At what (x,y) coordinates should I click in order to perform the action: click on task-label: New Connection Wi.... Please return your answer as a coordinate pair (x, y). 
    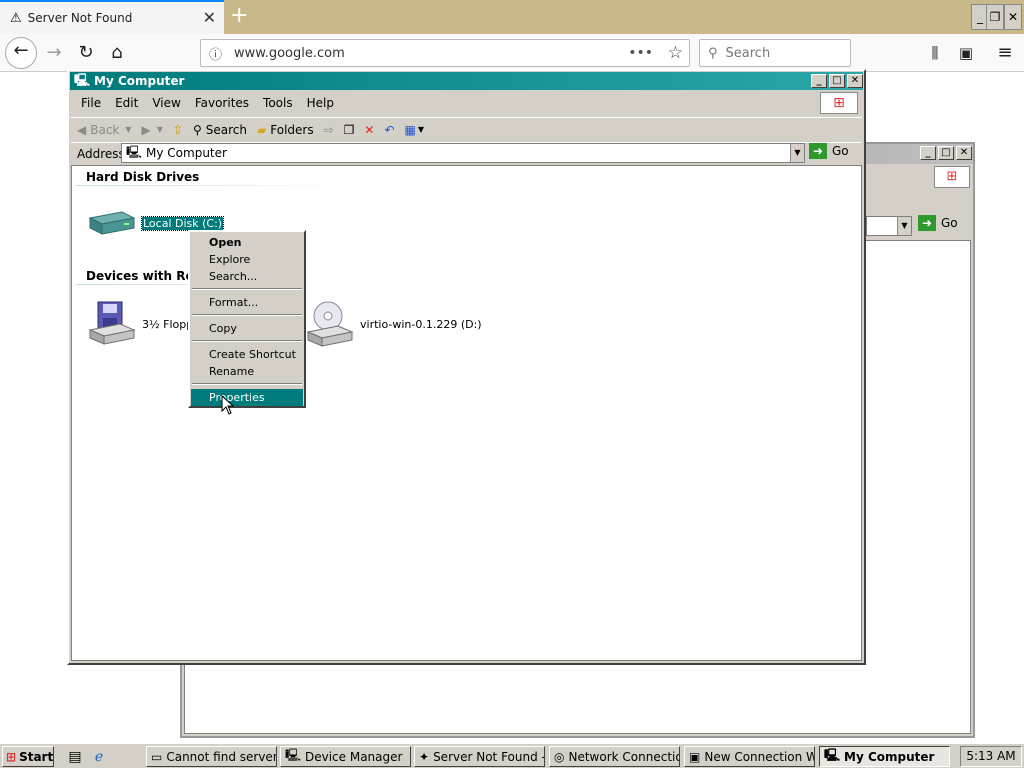
    Looking at the image, I should click on (759, 756).